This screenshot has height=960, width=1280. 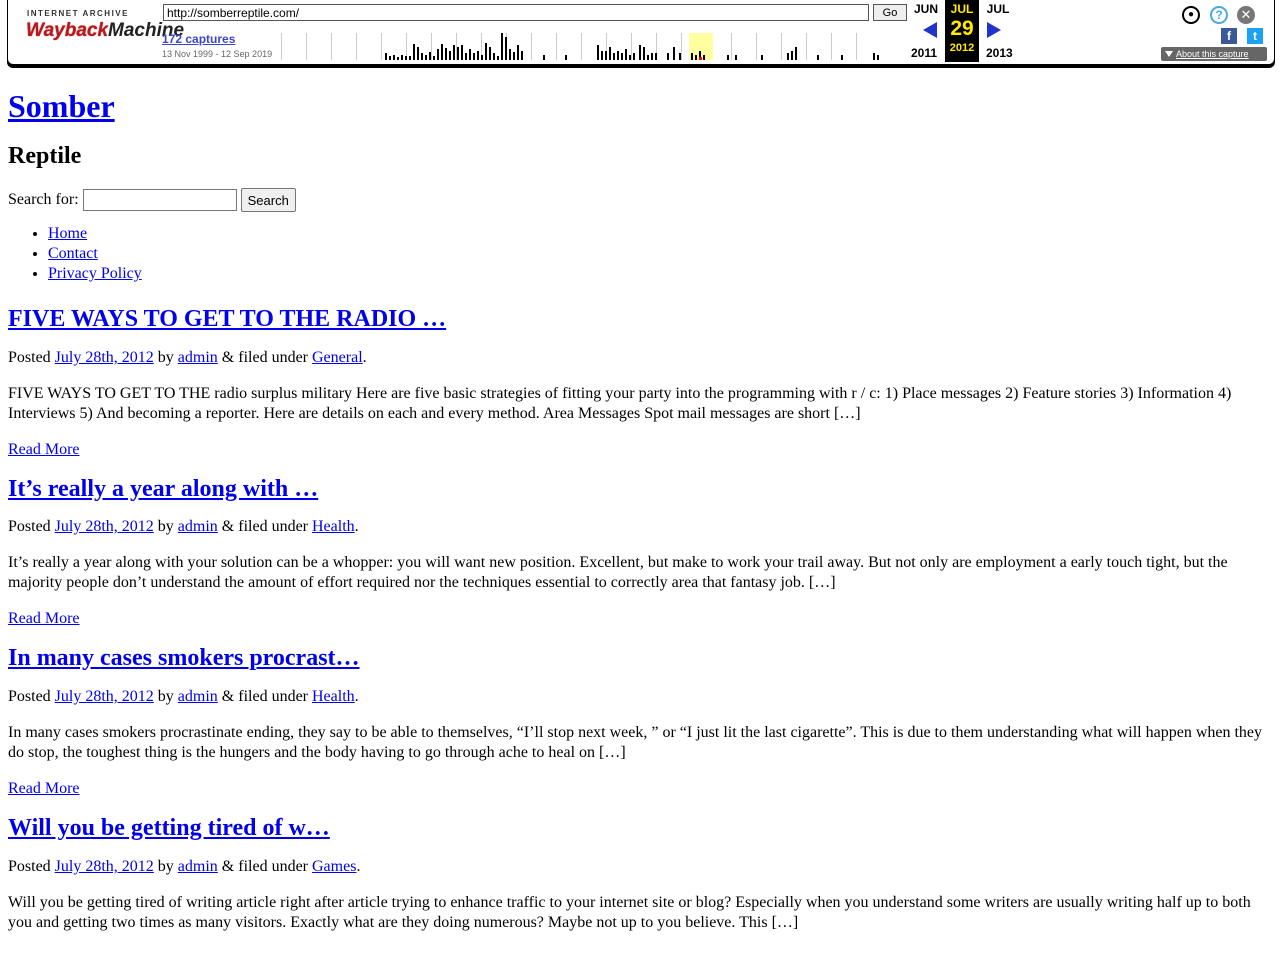 I want to click on nav-link-contact: Contact, so click(x=73, y=253).